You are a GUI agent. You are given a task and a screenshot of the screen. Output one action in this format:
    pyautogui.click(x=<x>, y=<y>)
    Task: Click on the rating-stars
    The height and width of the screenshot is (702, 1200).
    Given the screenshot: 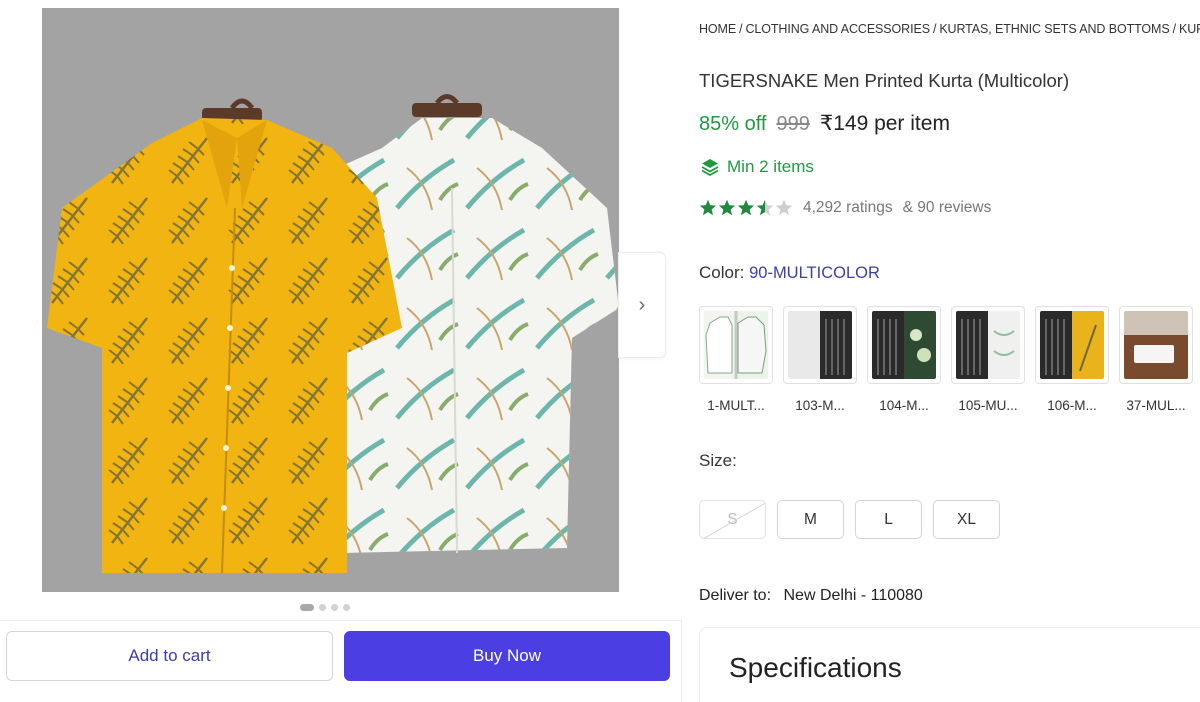 What is the action you would take?
    pyautogui.click(x=746, y=208)
    